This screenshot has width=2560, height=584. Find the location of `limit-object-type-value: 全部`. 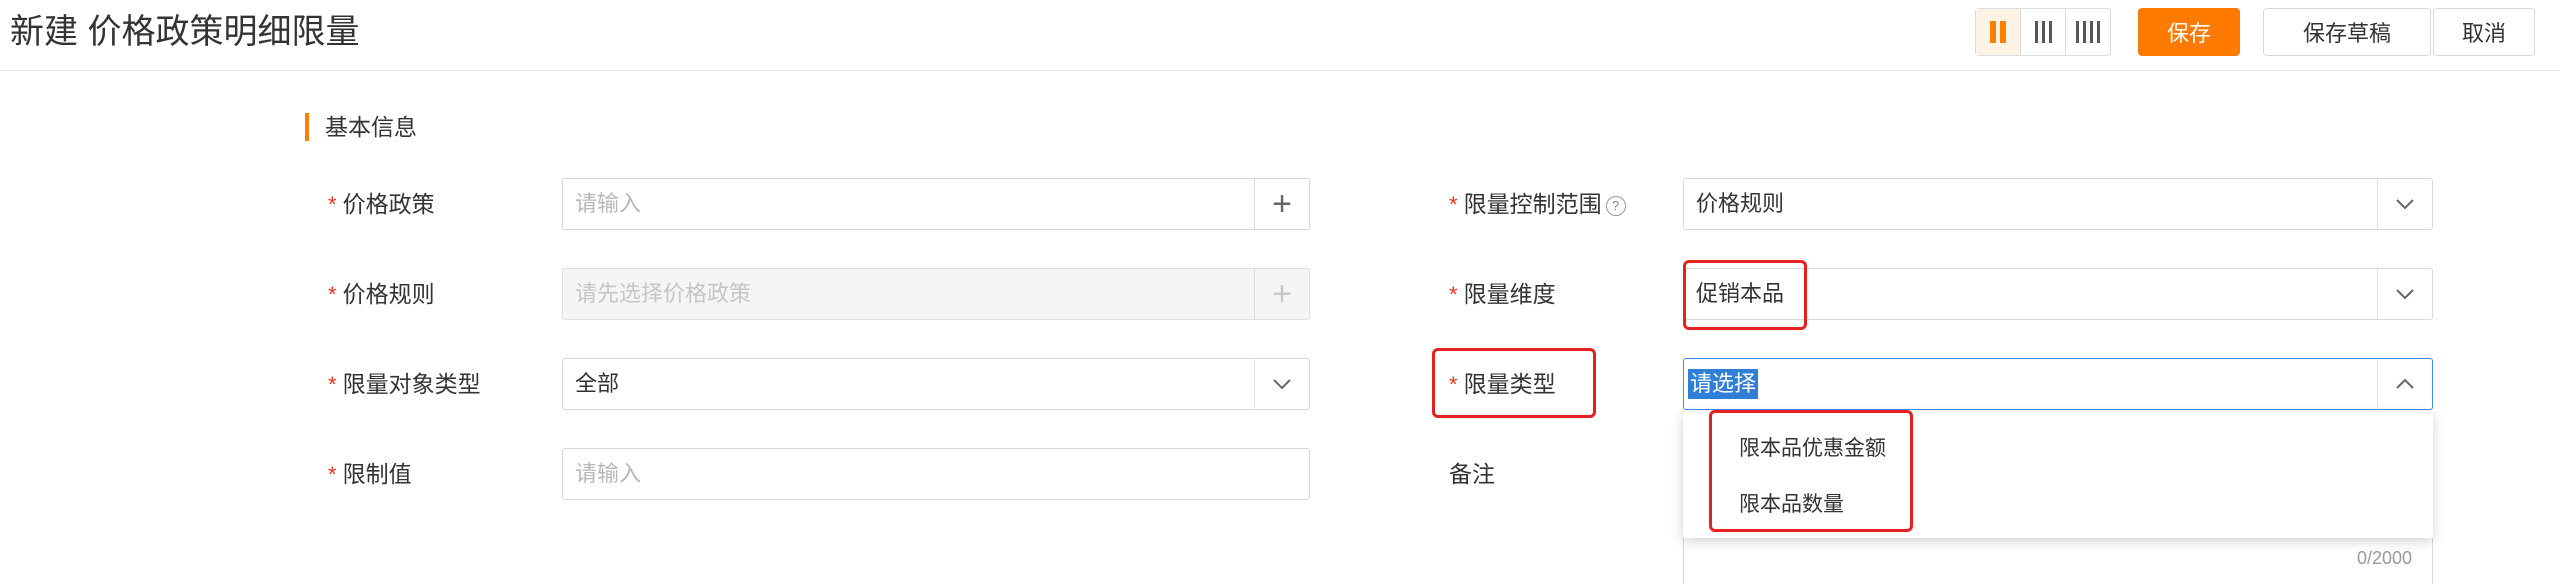

limit-object-type-value: 全部 is located at coordinates (597, 383).